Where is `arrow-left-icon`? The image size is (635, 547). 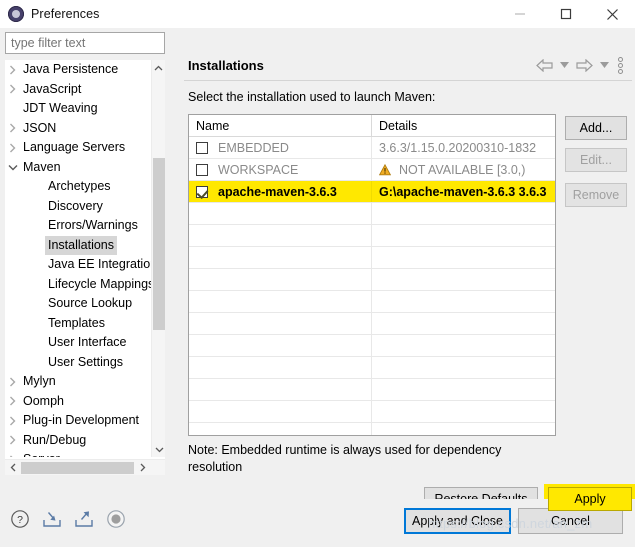
arrow-left-icon is located at coordinates (544, 65).